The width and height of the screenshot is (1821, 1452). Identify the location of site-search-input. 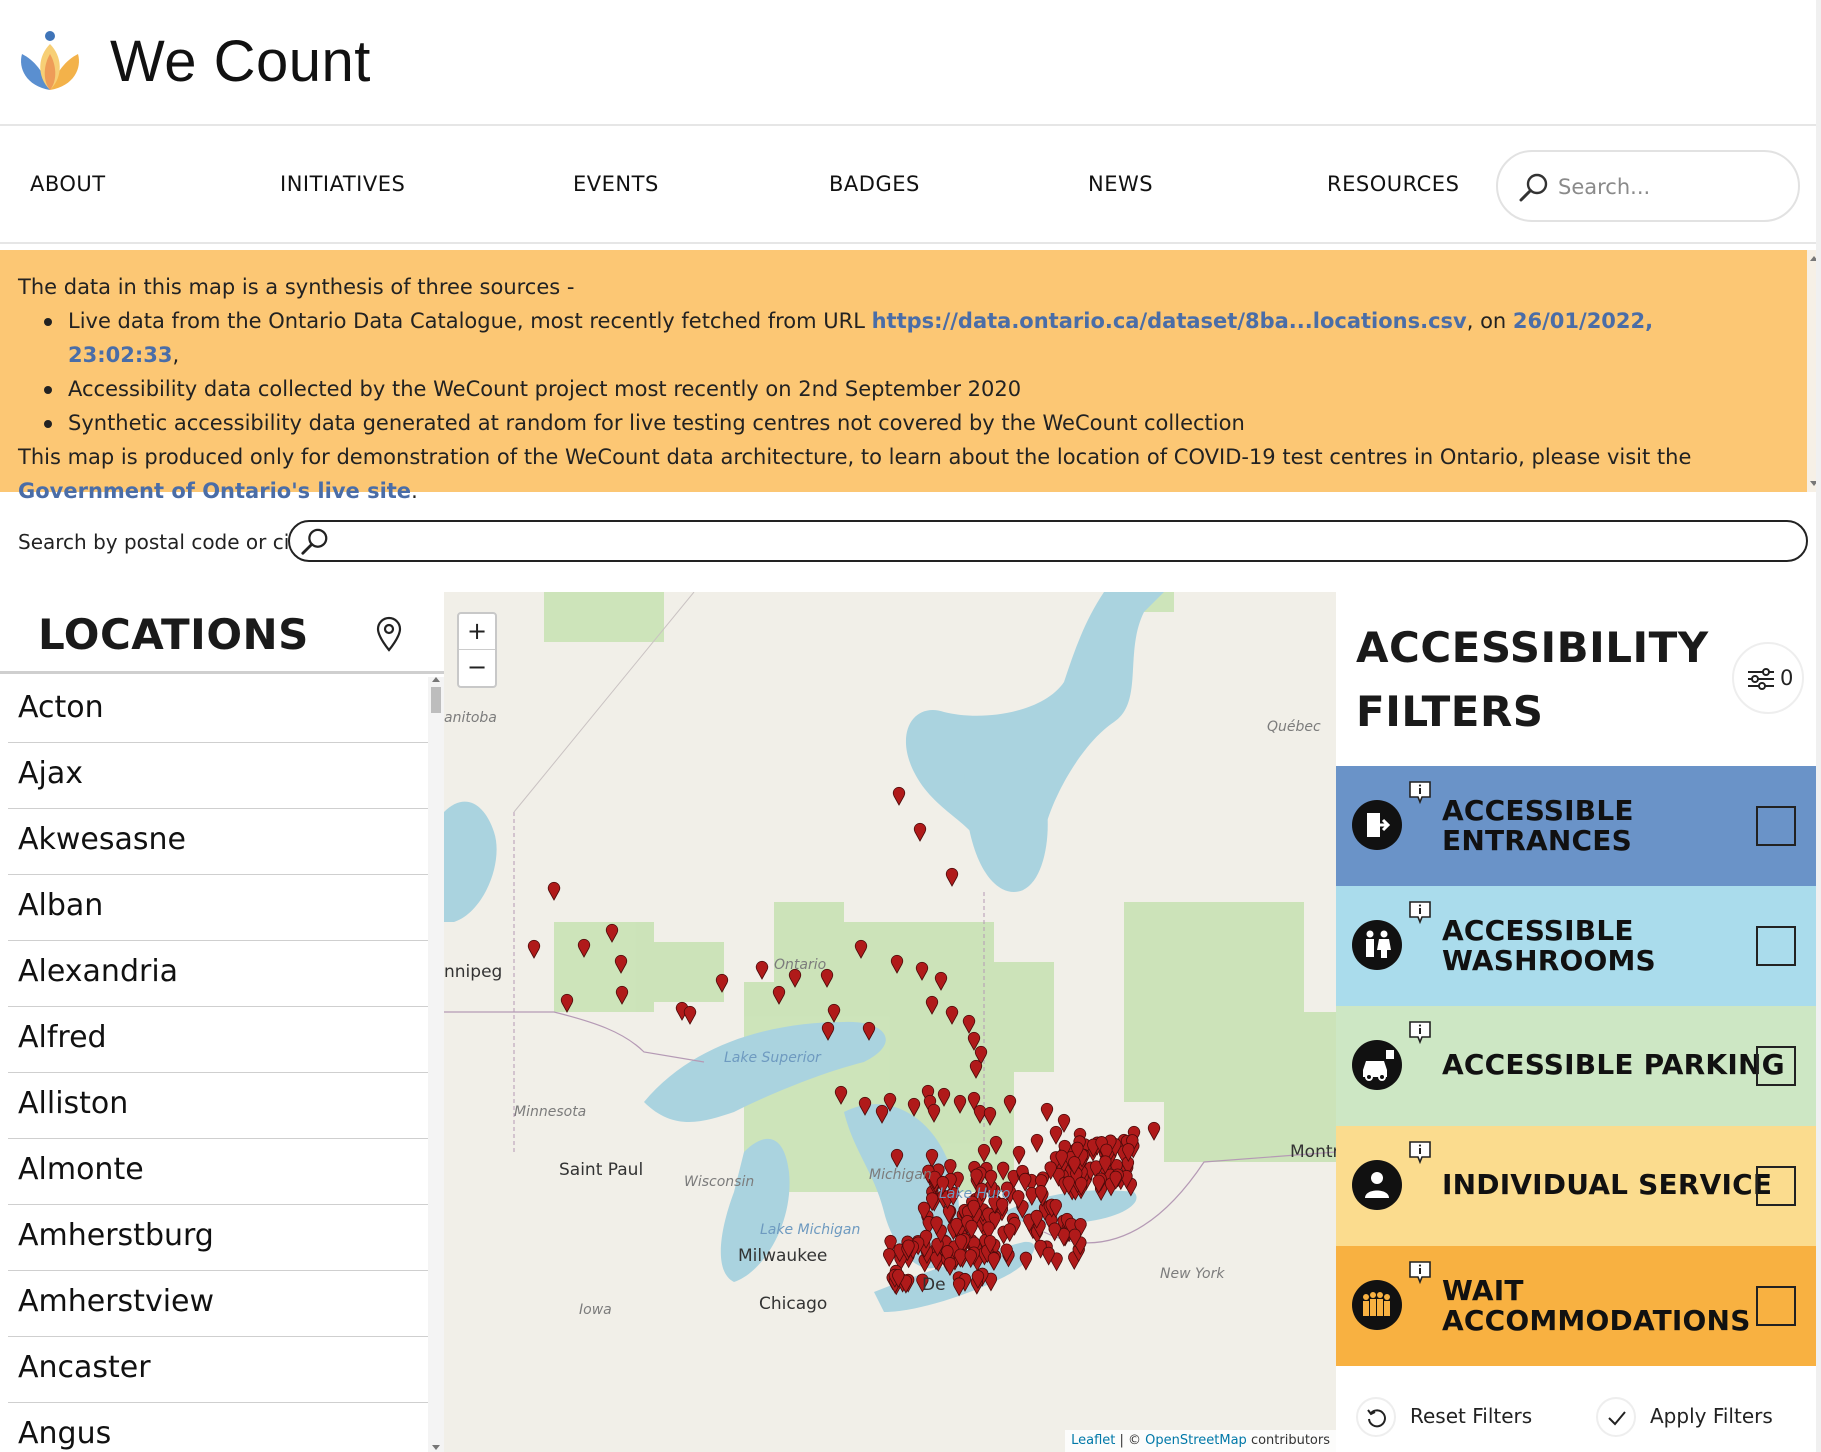
(1668, 187).